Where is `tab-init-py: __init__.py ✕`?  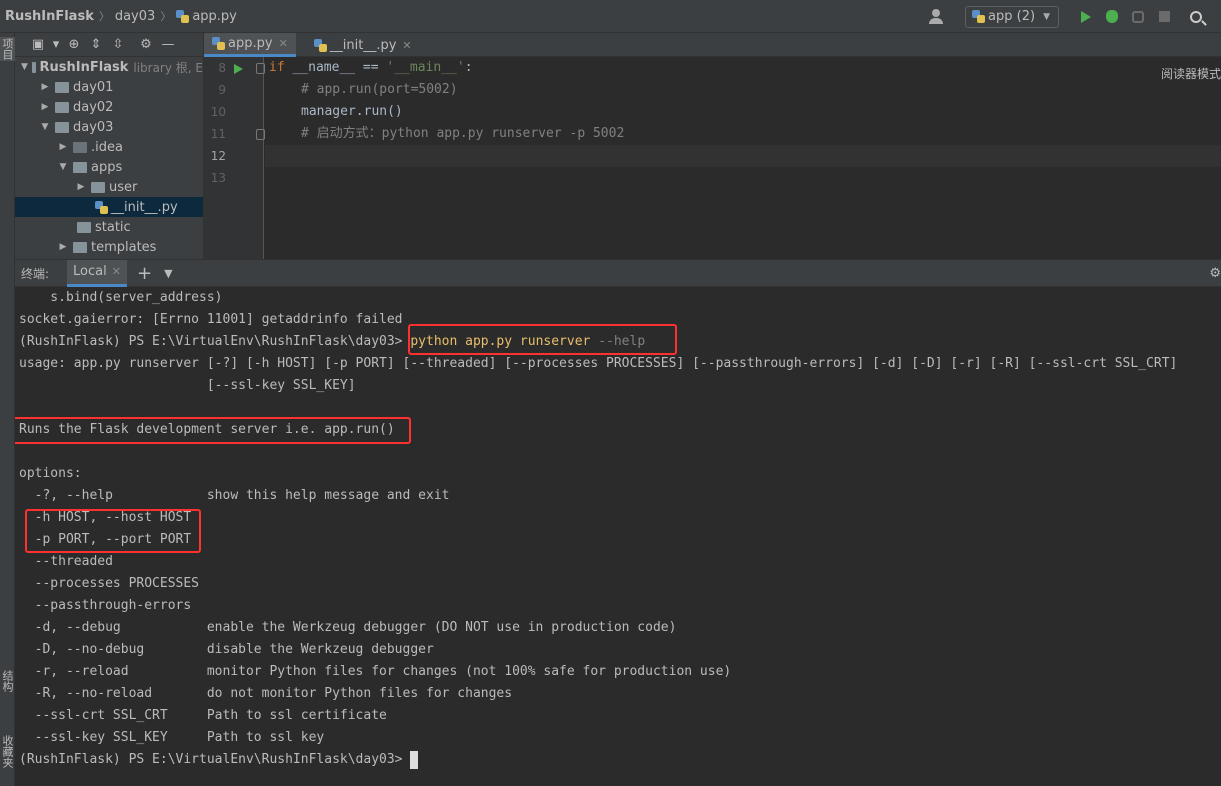 tab-init-py: __init__.py ✕ is located at coordinates (363, 45).